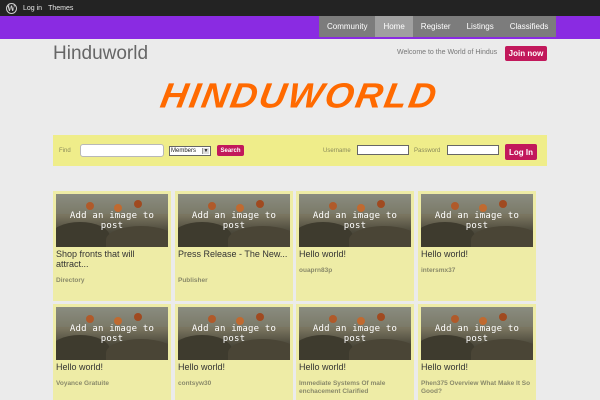  What do you see at coordinates (473, 150) in the screenshot?
I see `password-input` at bounding box center [473, 150].